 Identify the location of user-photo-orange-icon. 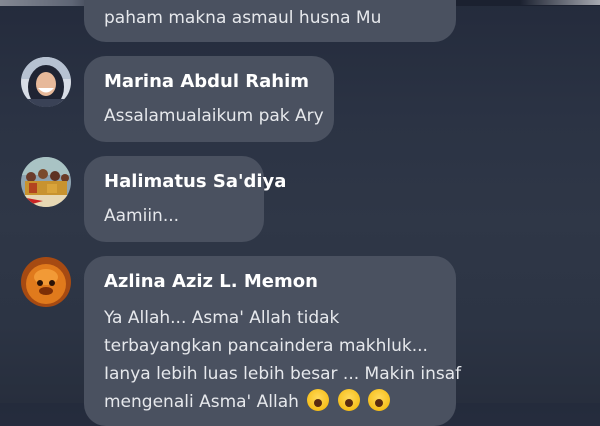
(46, 282).